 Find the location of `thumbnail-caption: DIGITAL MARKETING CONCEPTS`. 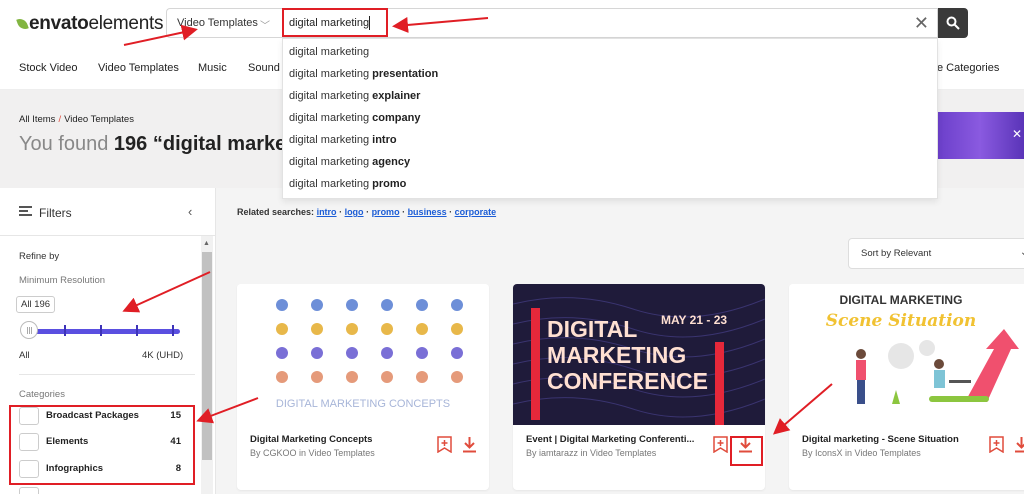

thumbnail-caption: DIGITAL MARKETING CONCEPTS is located at coordinates (363, 404).